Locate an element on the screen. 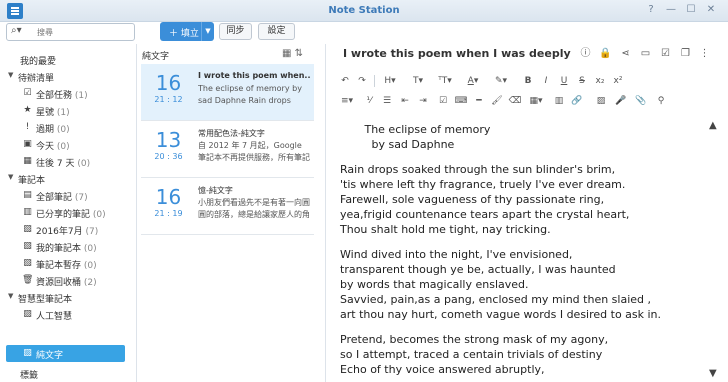 The height and width of the screenshot is (382, 728). help-icon: ? is located at coordinates (651, 9).